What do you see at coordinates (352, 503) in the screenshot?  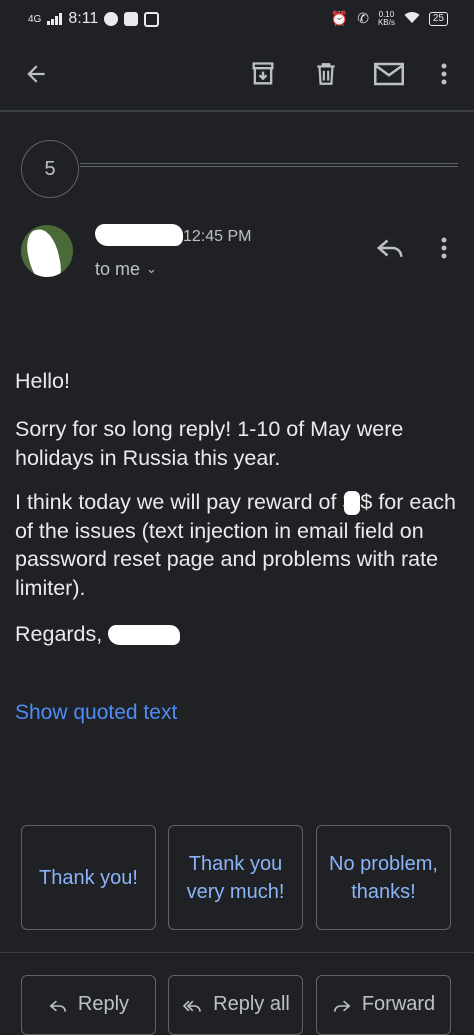 I see `amount-redaction` at bounding box center [352, 503].